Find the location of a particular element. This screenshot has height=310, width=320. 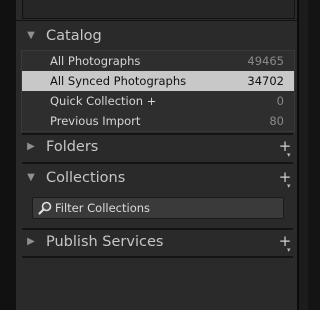

add-collection-button: + ▾ is located at coordinates (285, 178).